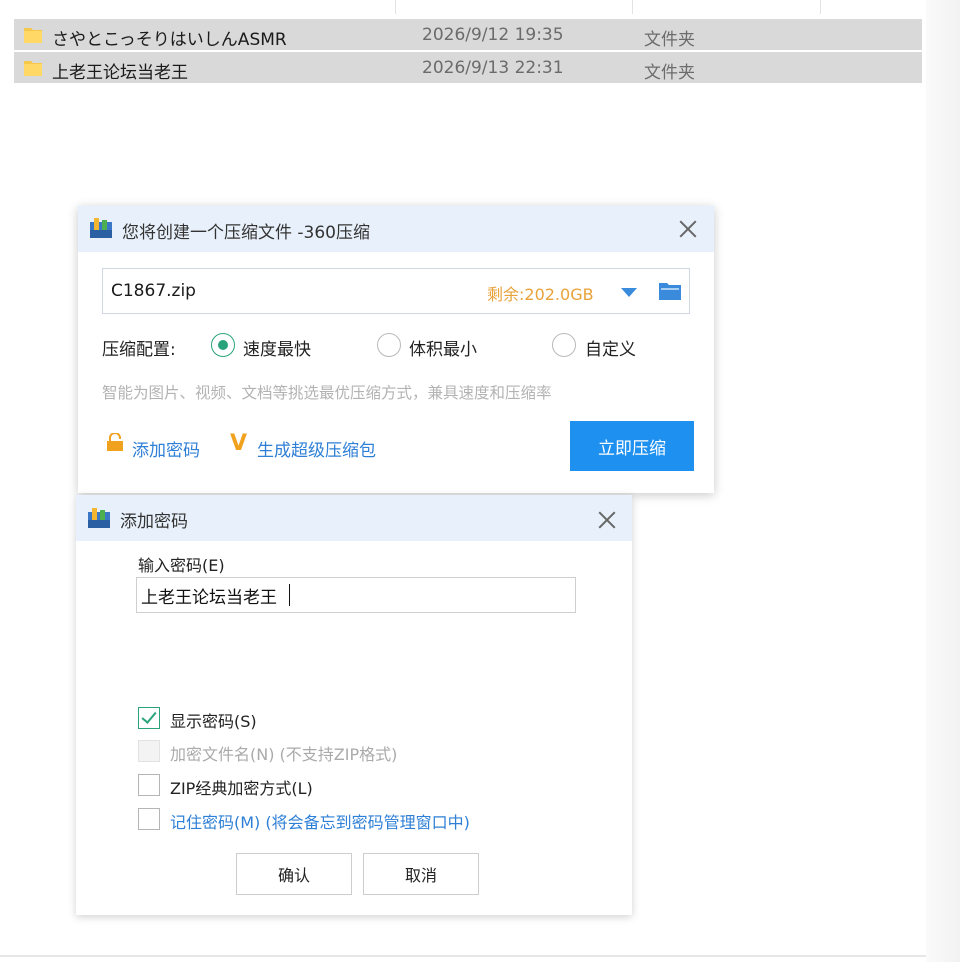 The width and height of the screenshot is (960, 962). What do you see at coordinates (316, 448) in the screenshot?
I see `super-pack-link: 生成超级压缩包` at bounding box center [316, 448].